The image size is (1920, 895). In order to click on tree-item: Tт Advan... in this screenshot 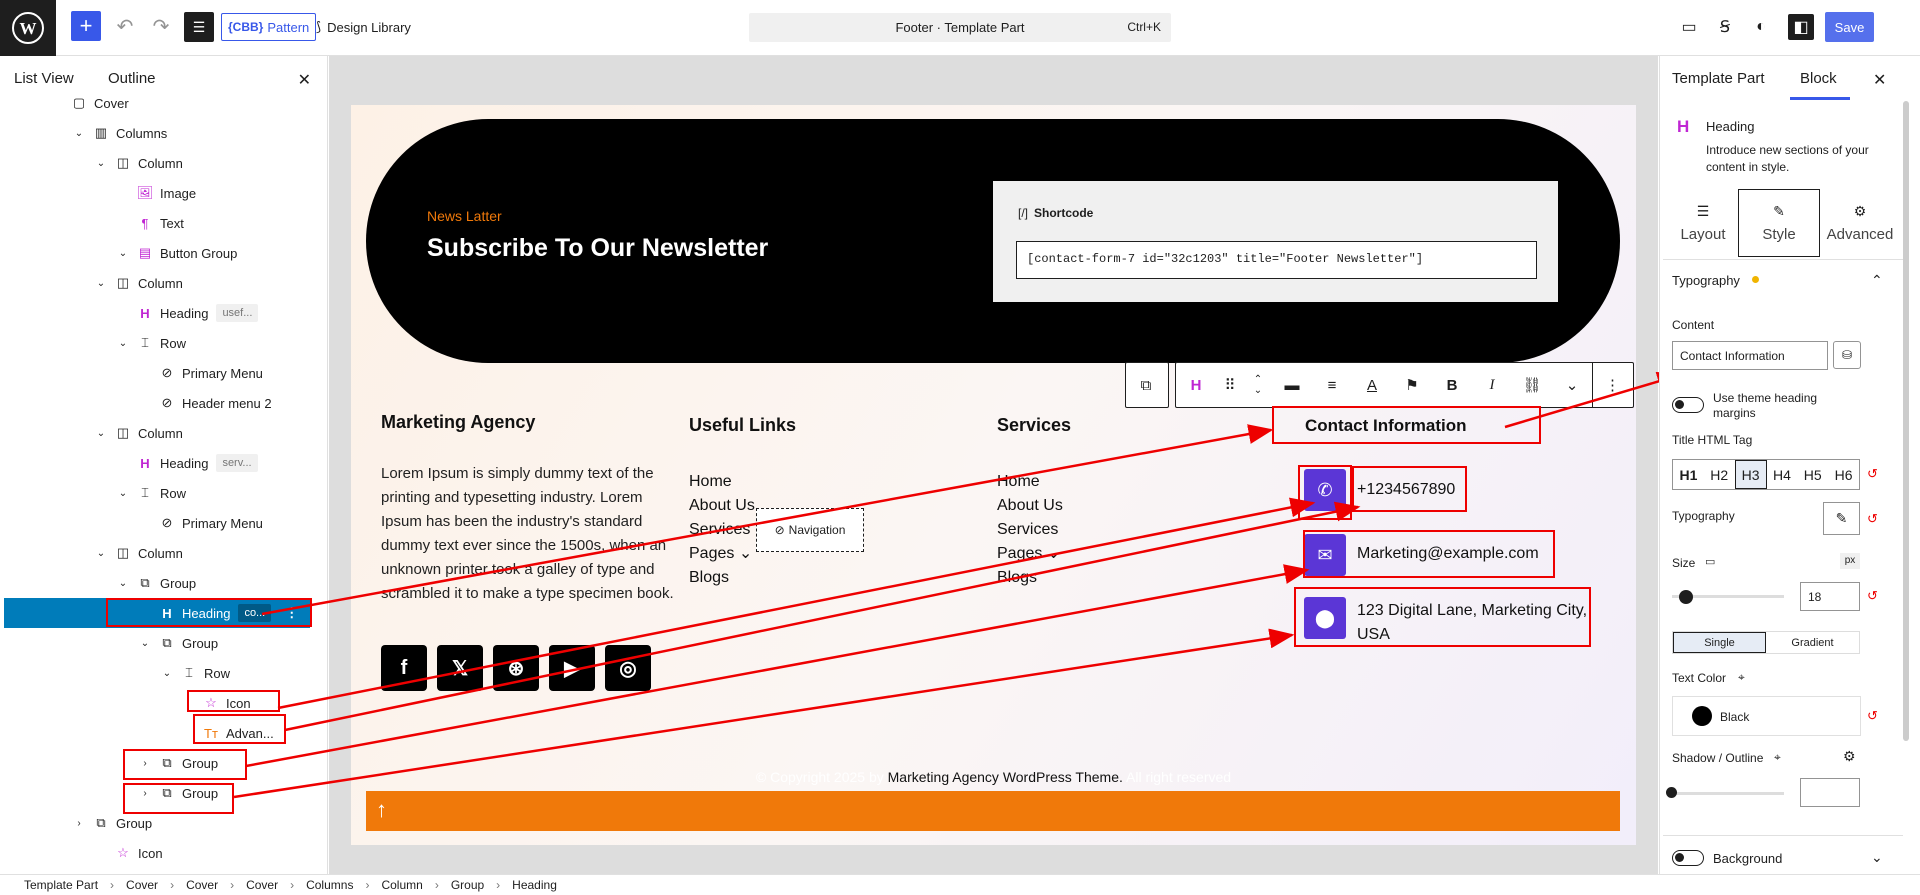, I will do `click(228, 733)`.